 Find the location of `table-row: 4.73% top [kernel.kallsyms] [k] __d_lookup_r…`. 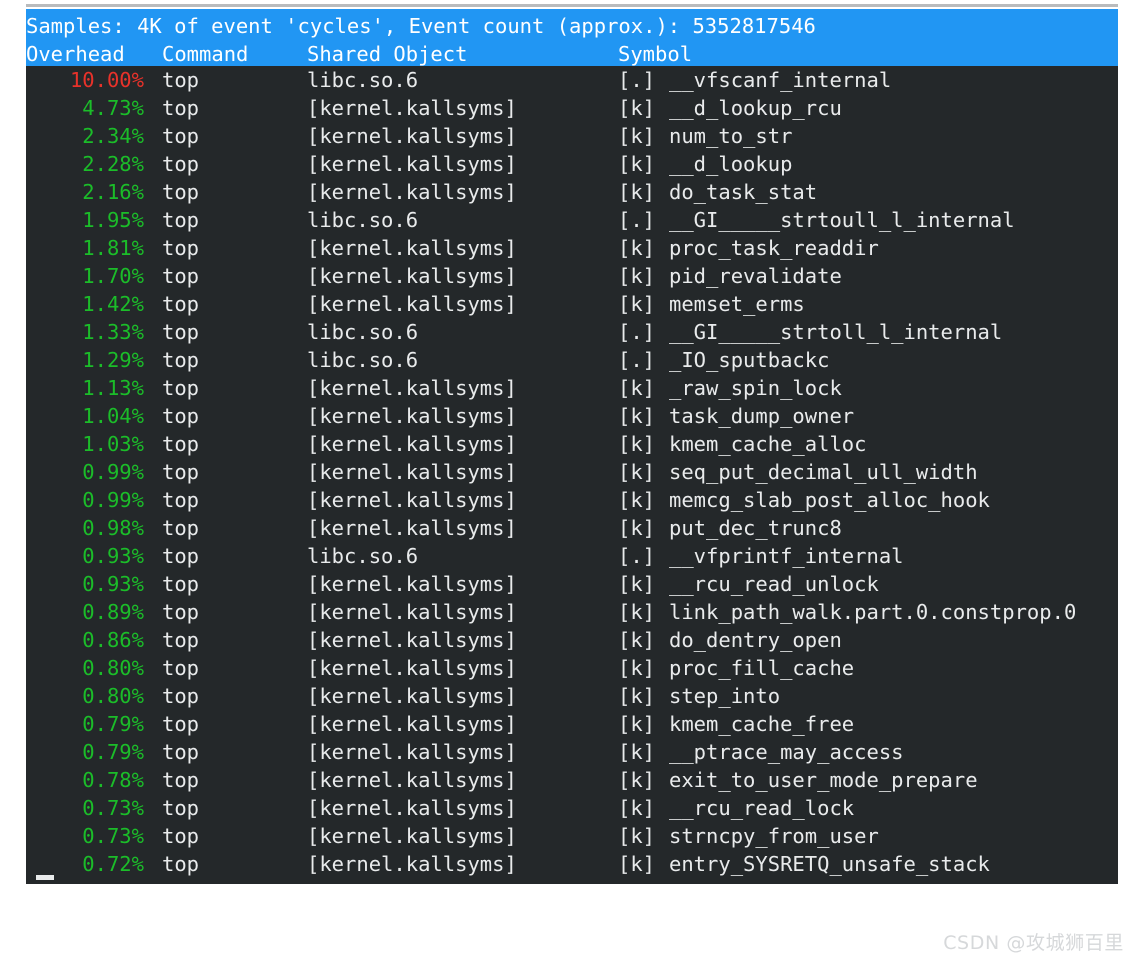

table-row: 4.73% top [kernel.kallsyms] [k] __d_lookup_r… is located at coordinates (572, 108).